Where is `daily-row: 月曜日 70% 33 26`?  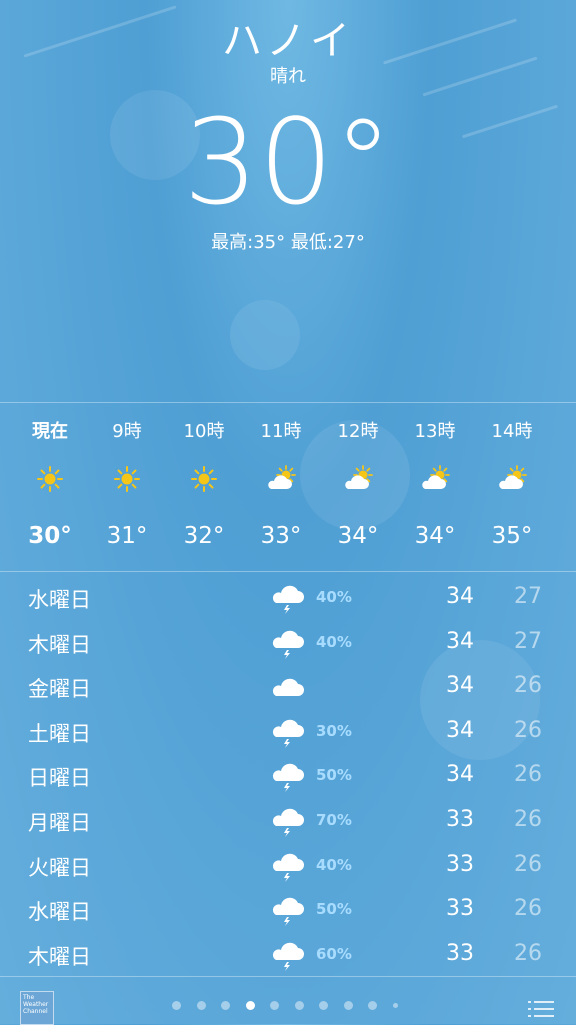
daily-row: 月曜日 70% 33 26 is located at coordinates (288, 821).